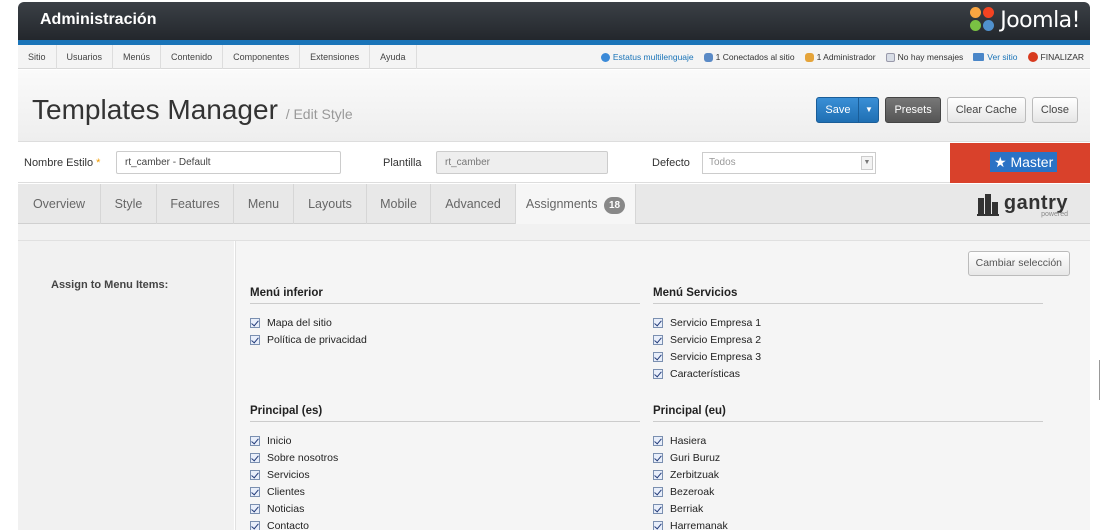  What do you see at coordinates (137, 57) in the screenshot?
I see `menu-item-menus: Menús` at bounding box center [137, 57].